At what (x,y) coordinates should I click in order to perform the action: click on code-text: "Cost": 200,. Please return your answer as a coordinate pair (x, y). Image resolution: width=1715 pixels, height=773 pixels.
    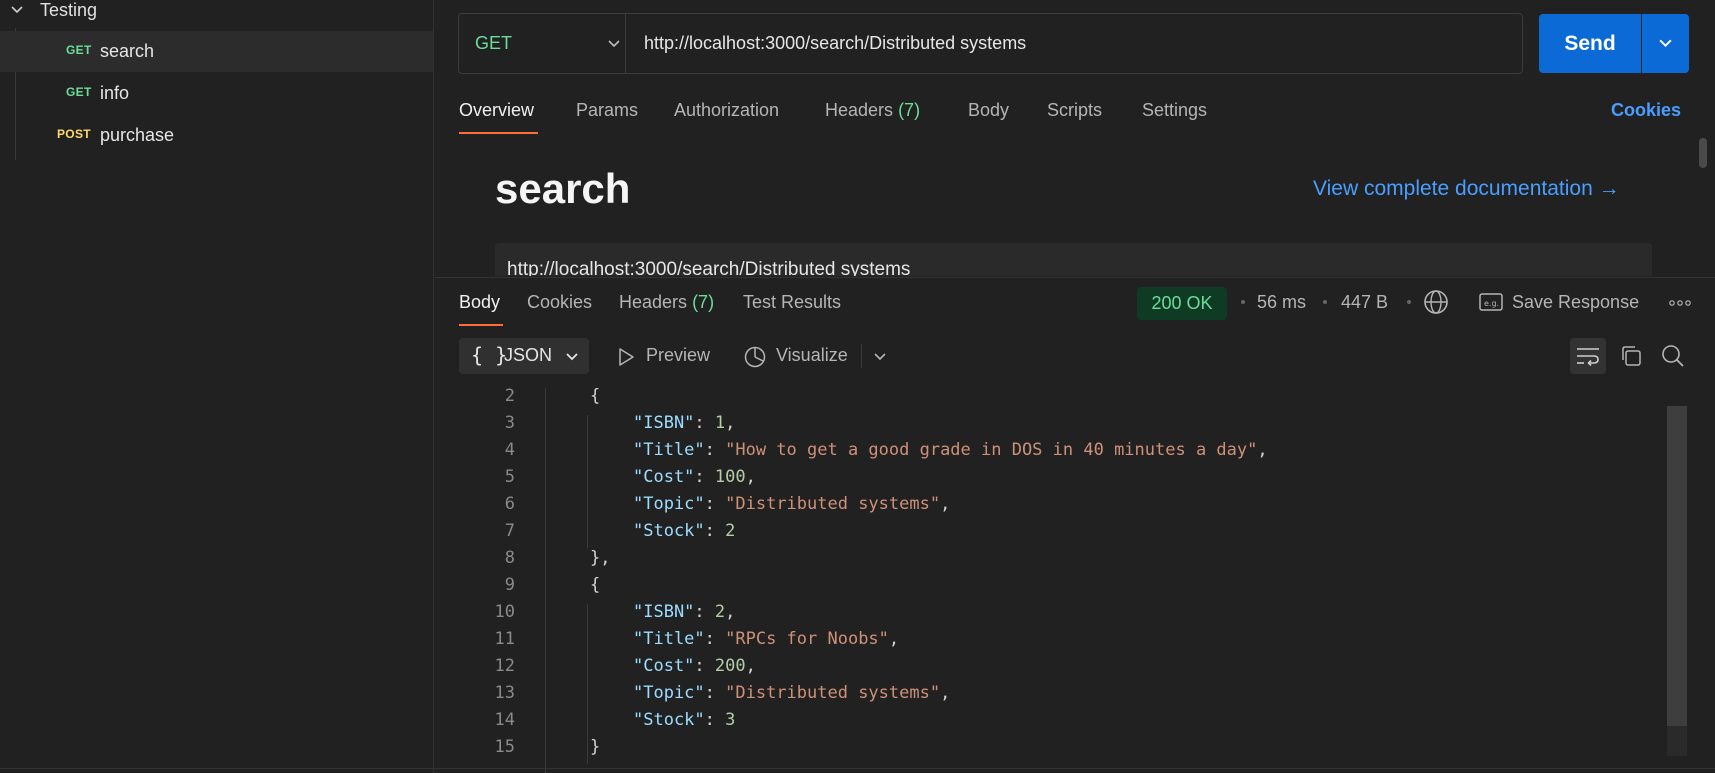
    Looking at the image, I should click on (694, 666).